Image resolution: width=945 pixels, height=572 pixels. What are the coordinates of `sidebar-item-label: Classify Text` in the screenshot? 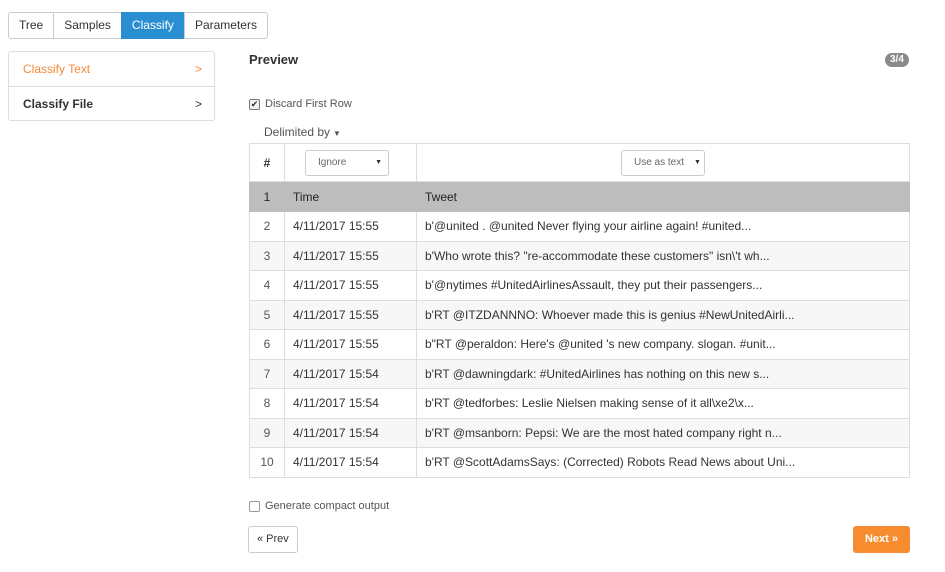 It's located at (57, 69).